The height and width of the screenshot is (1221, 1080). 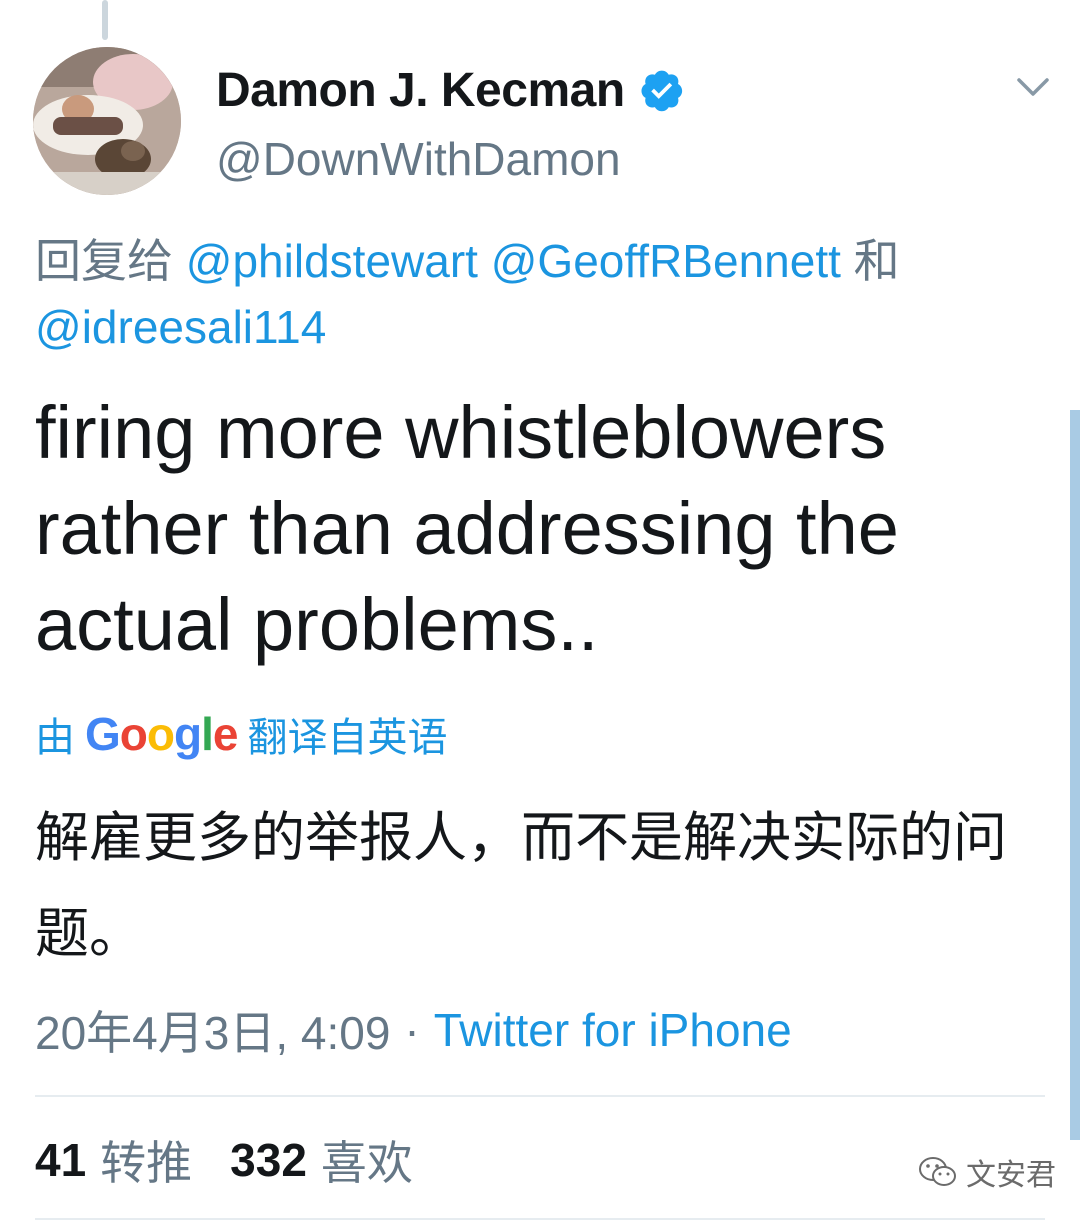 I want to click on translated-text: 解雇更多的举报人，而不是解决实际的问题。, so click(x=521, y=886).